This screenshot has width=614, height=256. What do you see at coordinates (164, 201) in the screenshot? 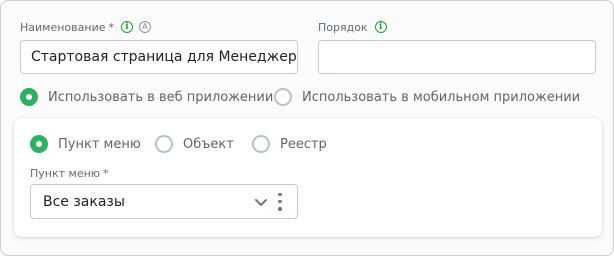
I see `menu-item-select: Все заказы` at bounding box center [164, 201].